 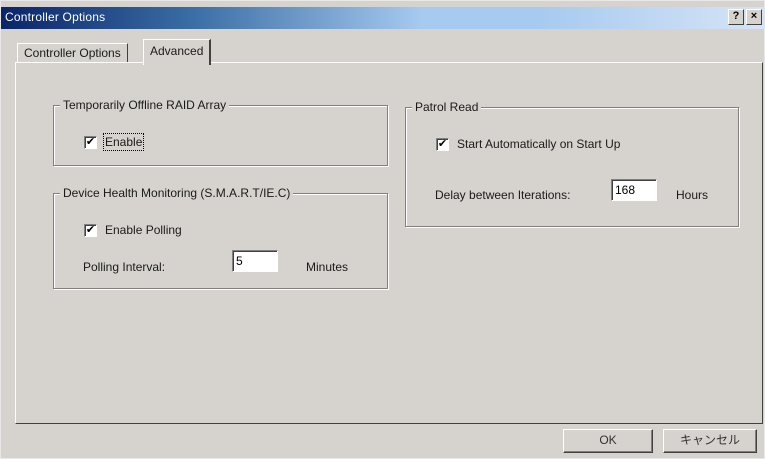 I want to click on raid-groupbox: Temporarily Offline RAID Array ✔ Enable, so click(x=220, y=132).